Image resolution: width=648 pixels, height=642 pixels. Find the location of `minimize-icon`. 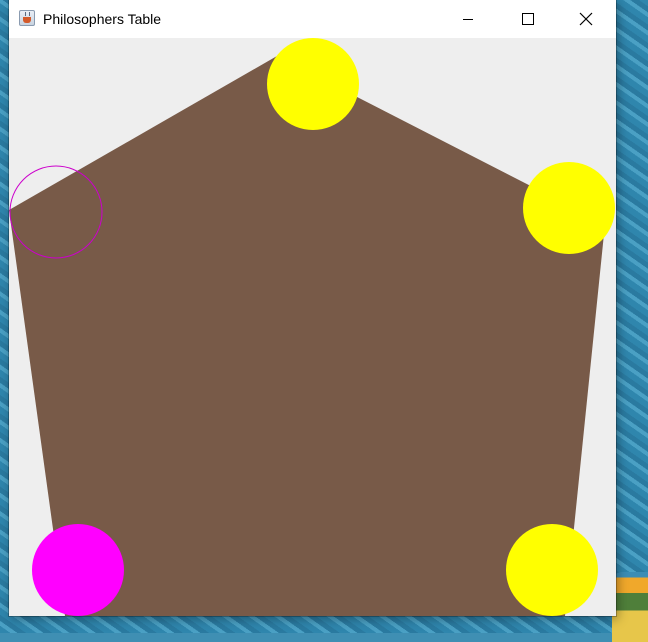

minimize-icon is located at coordinates (468, 19).